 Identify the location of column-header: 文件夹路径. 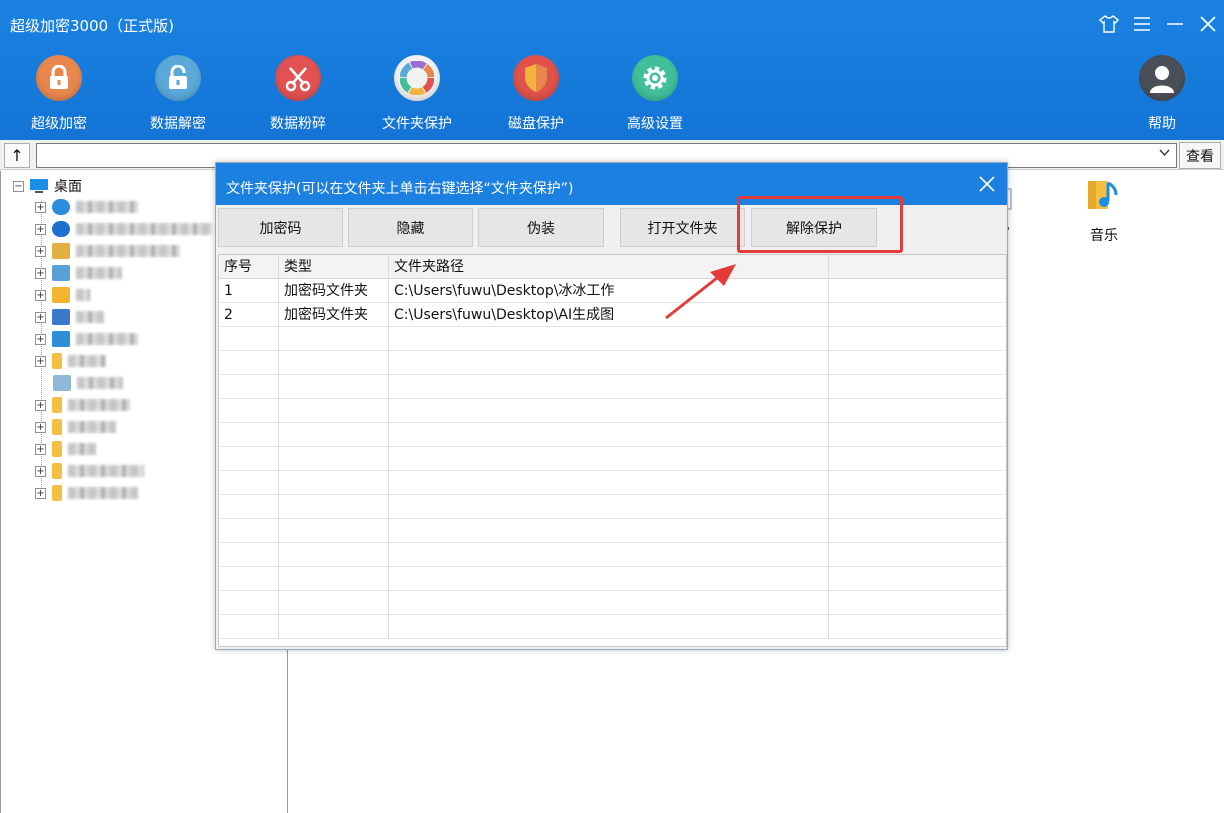
(609, 267).